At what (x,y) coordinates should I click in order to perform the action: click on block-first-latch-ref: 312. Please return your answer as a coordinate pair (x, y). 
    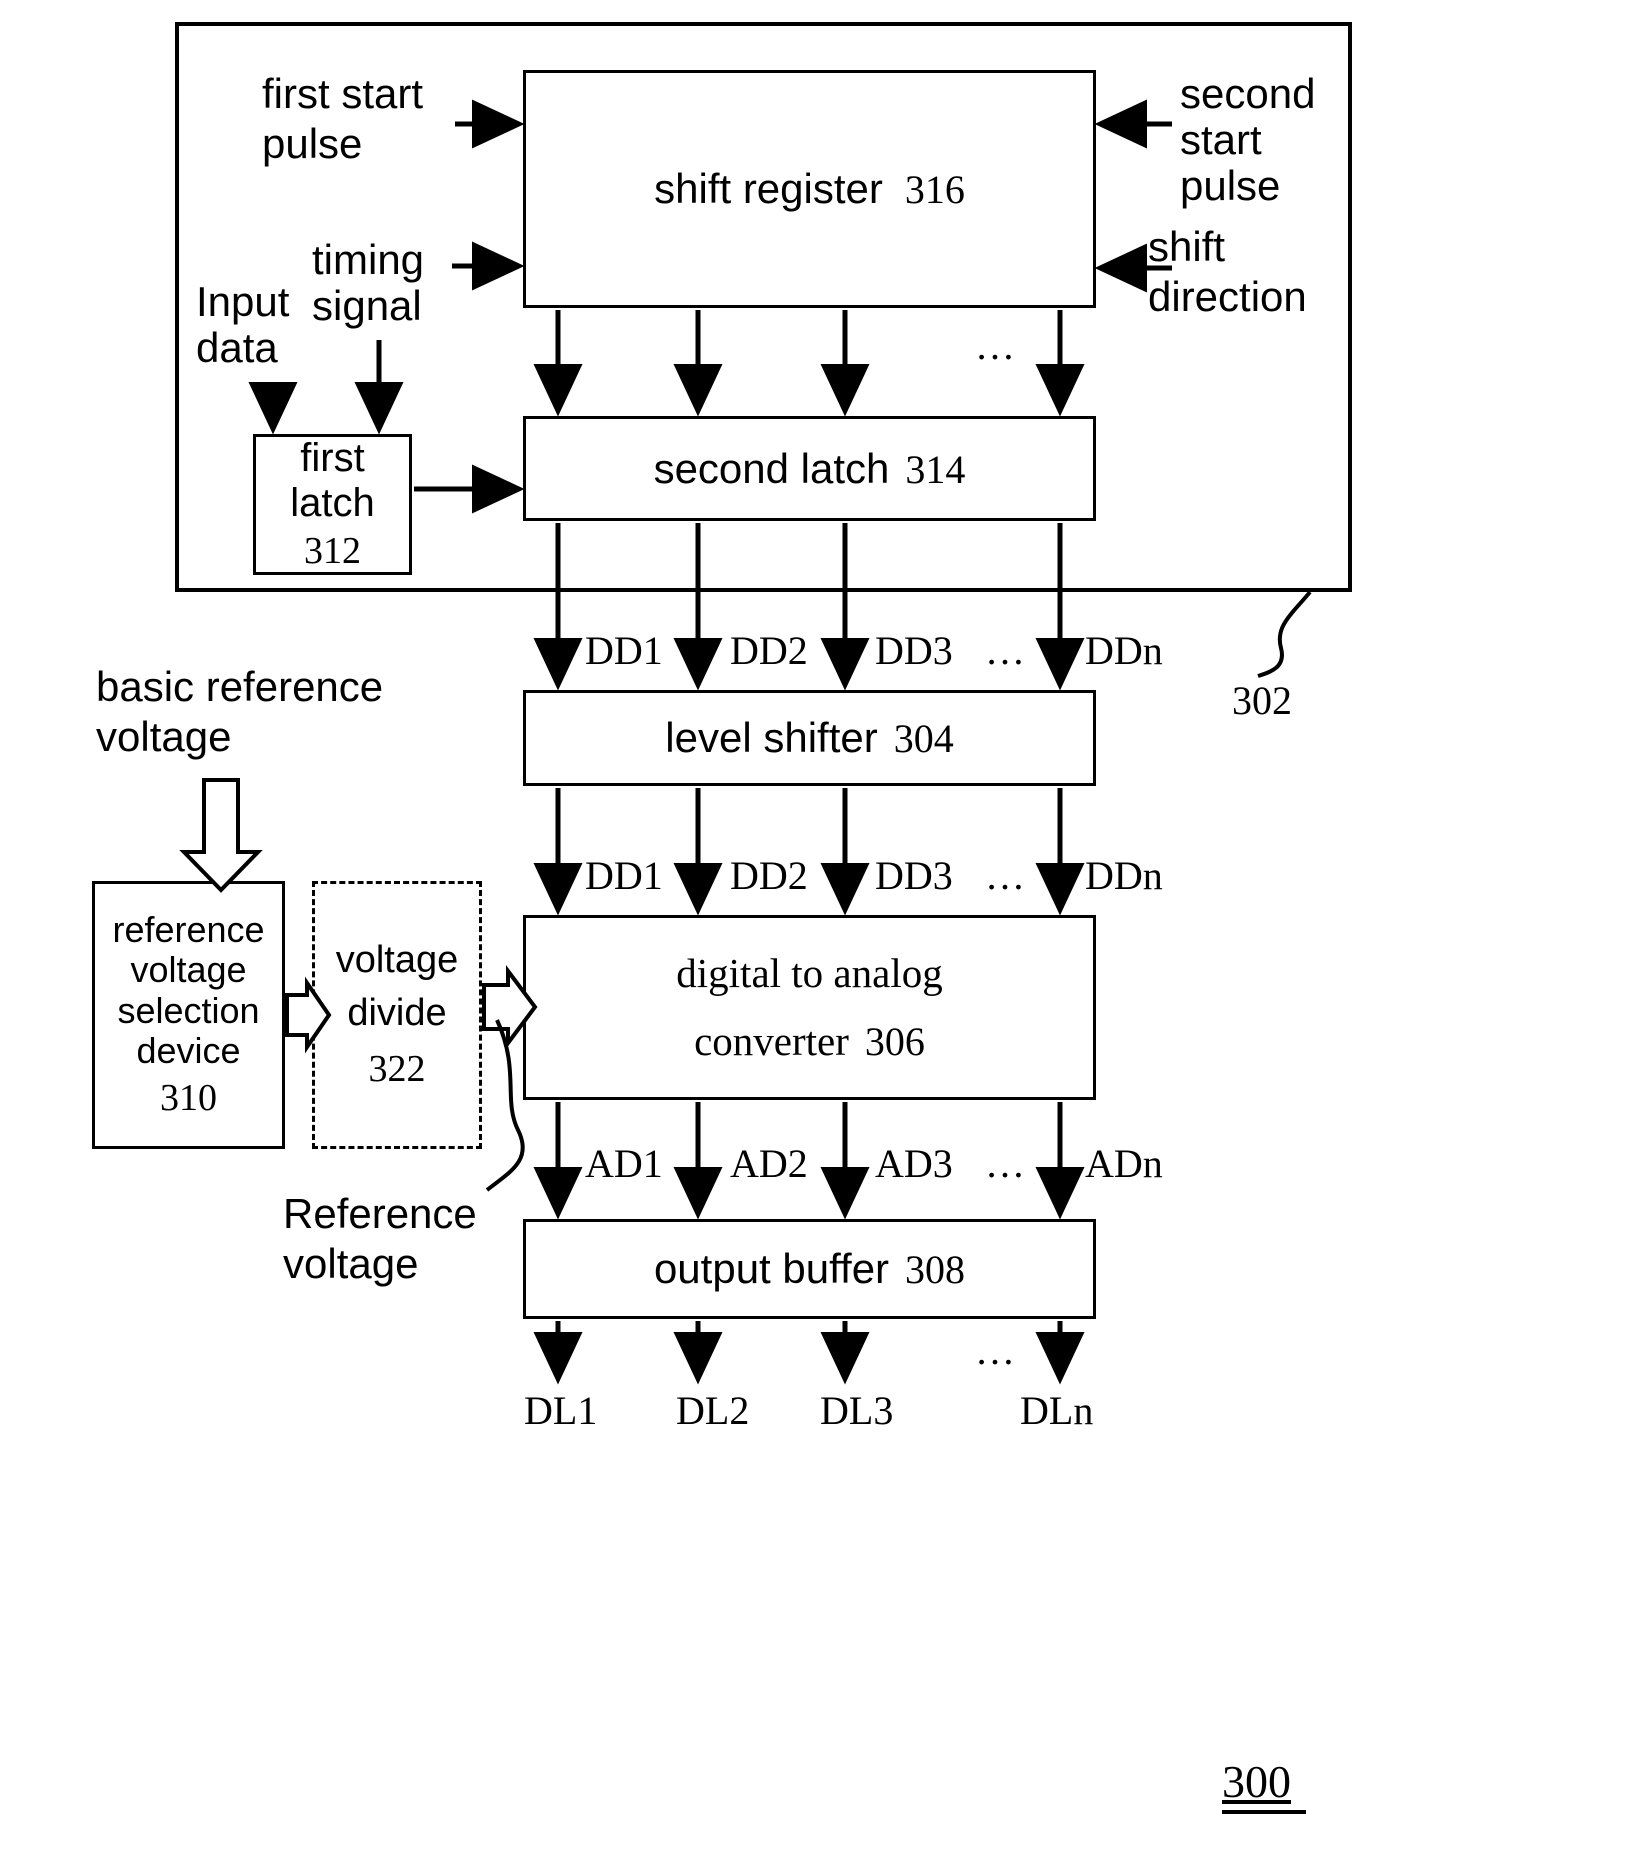
    Looking at the image, I should click on (332, 551).